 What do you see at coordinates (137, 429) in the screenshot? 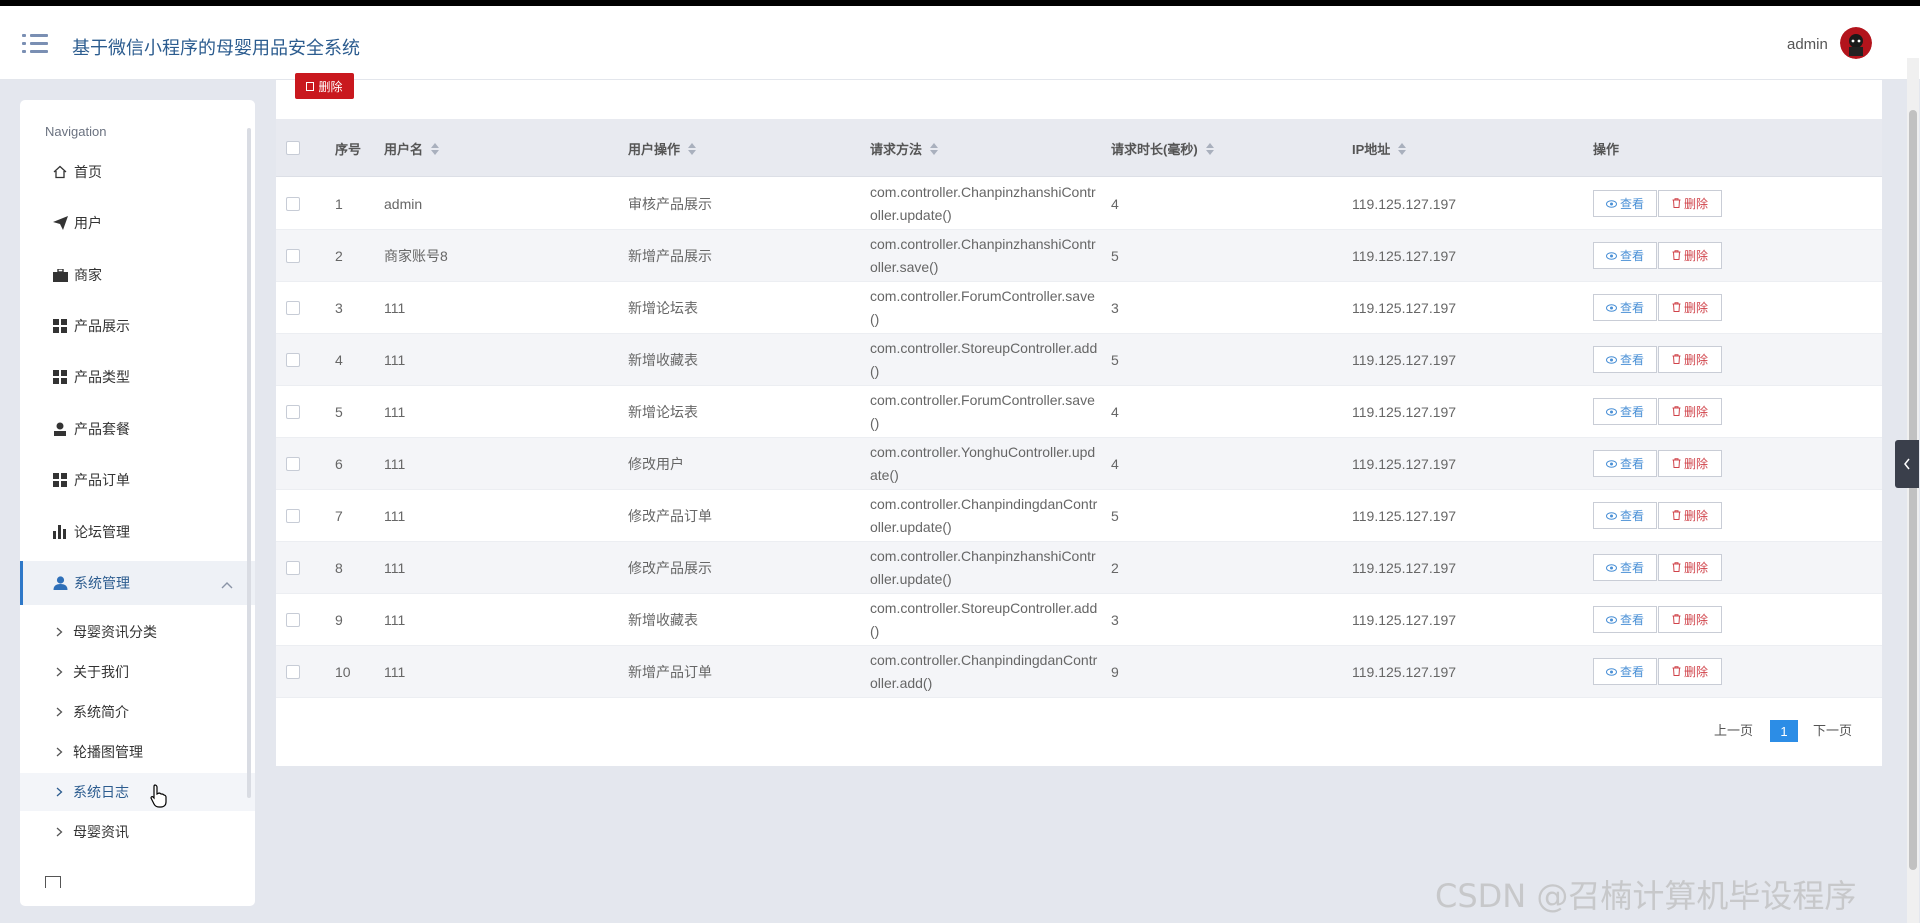
I see `sidebar-item-product-package: 产品套餐` at bounding box center [137, 429].